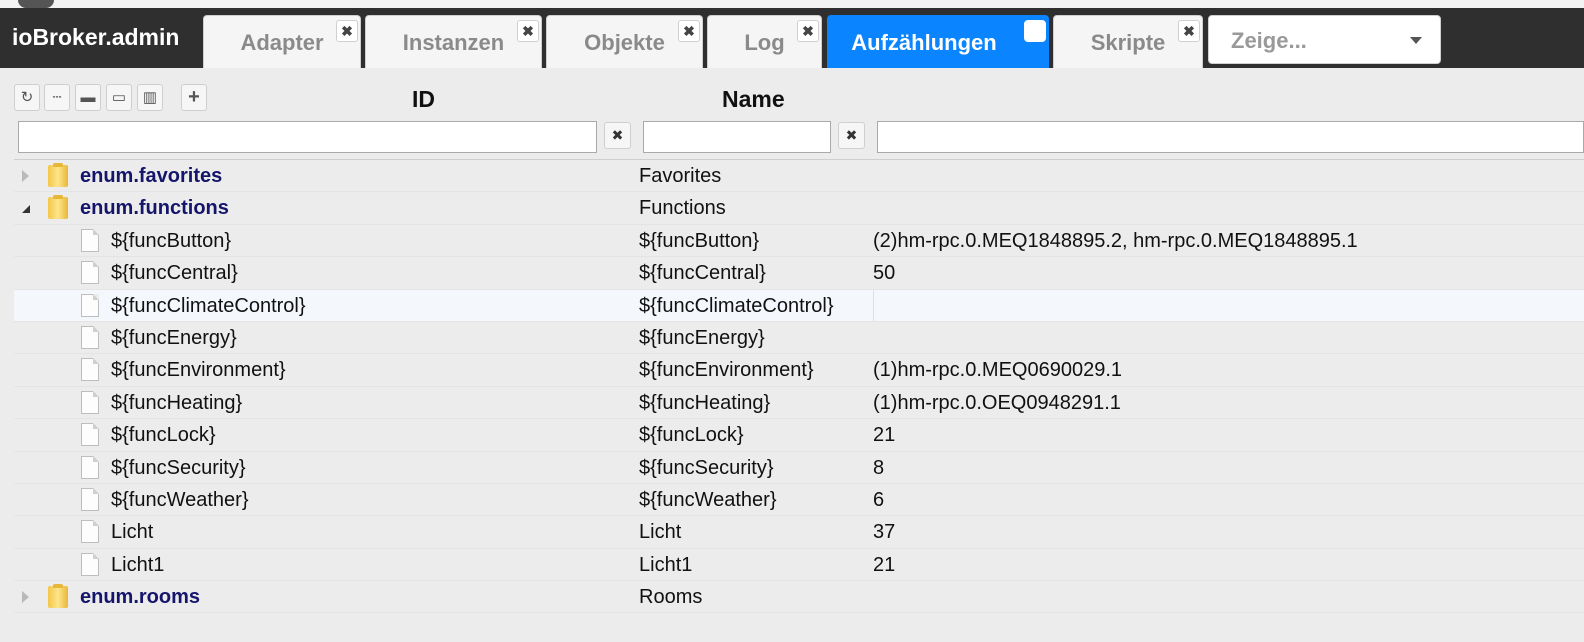 The image size is (1584, 642). Describe the element at coordinates (879, 499) in the screenshot. I see `row-members: 6` at that location.